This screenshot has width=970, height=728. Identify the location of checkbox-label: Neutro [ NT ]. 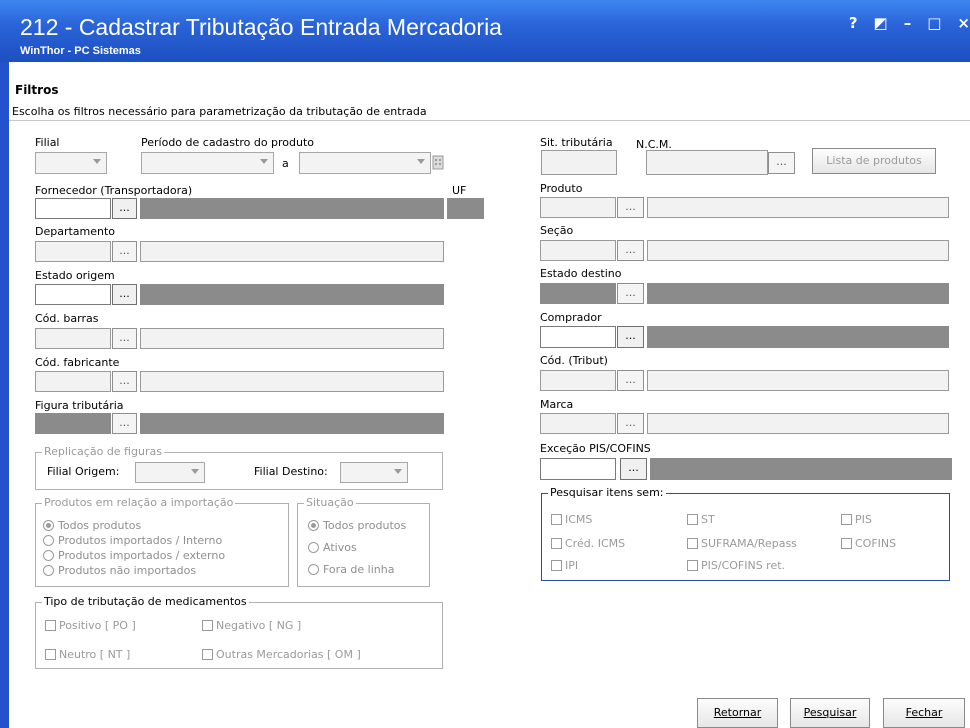
(95, 654).